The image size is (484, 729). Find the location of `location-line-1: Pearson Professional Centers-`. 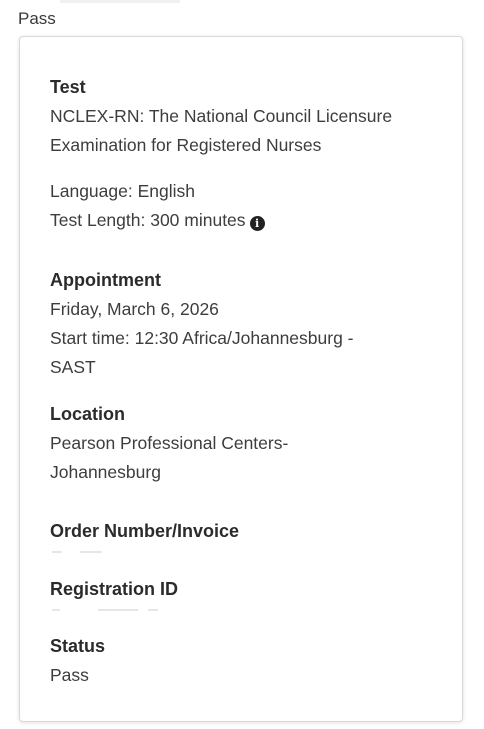

location-line-1: Pearson Professional Centers- is located at coordinates (169, 443).